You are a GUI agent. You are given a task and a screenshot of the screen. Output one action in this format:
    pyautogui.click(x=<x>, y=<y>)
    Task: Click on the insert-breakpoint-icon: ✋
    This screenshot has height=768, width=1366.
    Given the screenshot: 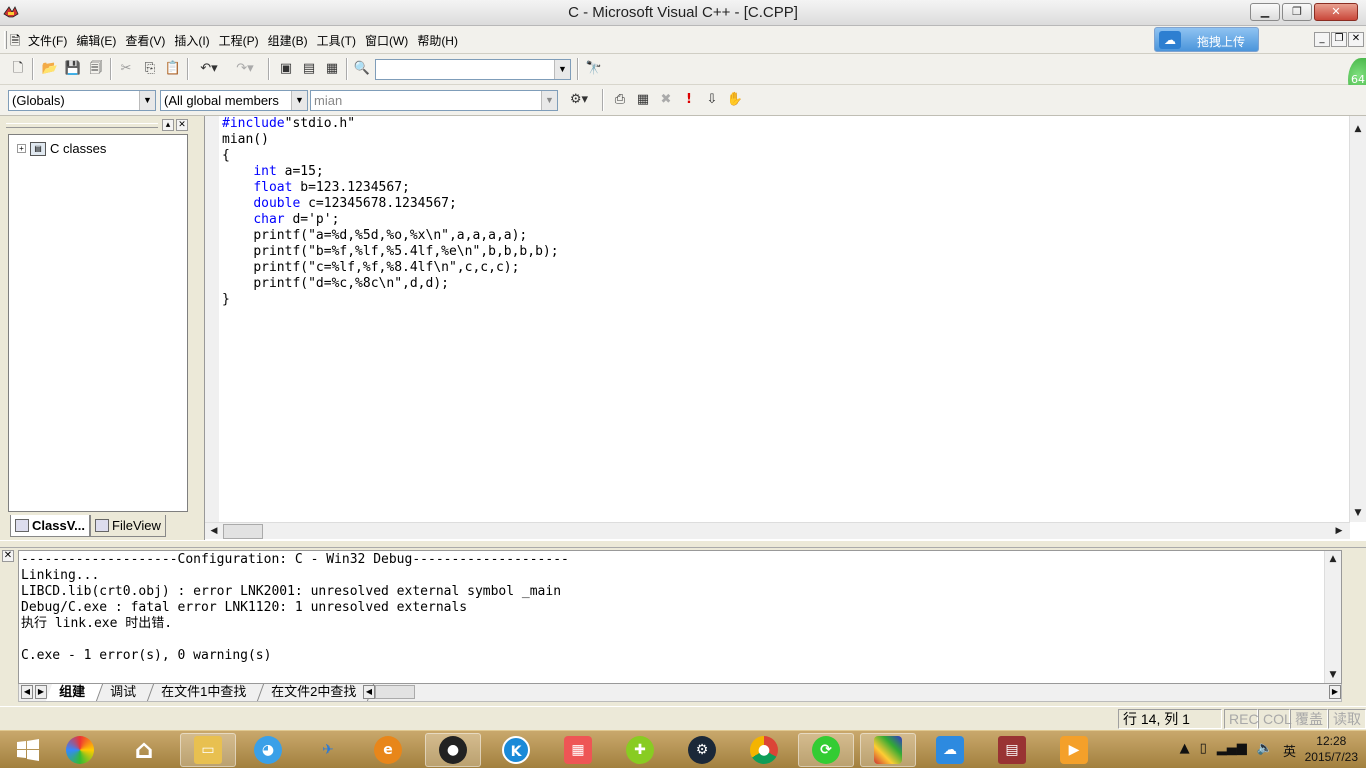 What is the action you would take?
    pyautogui.click(x=735, y=100)
    